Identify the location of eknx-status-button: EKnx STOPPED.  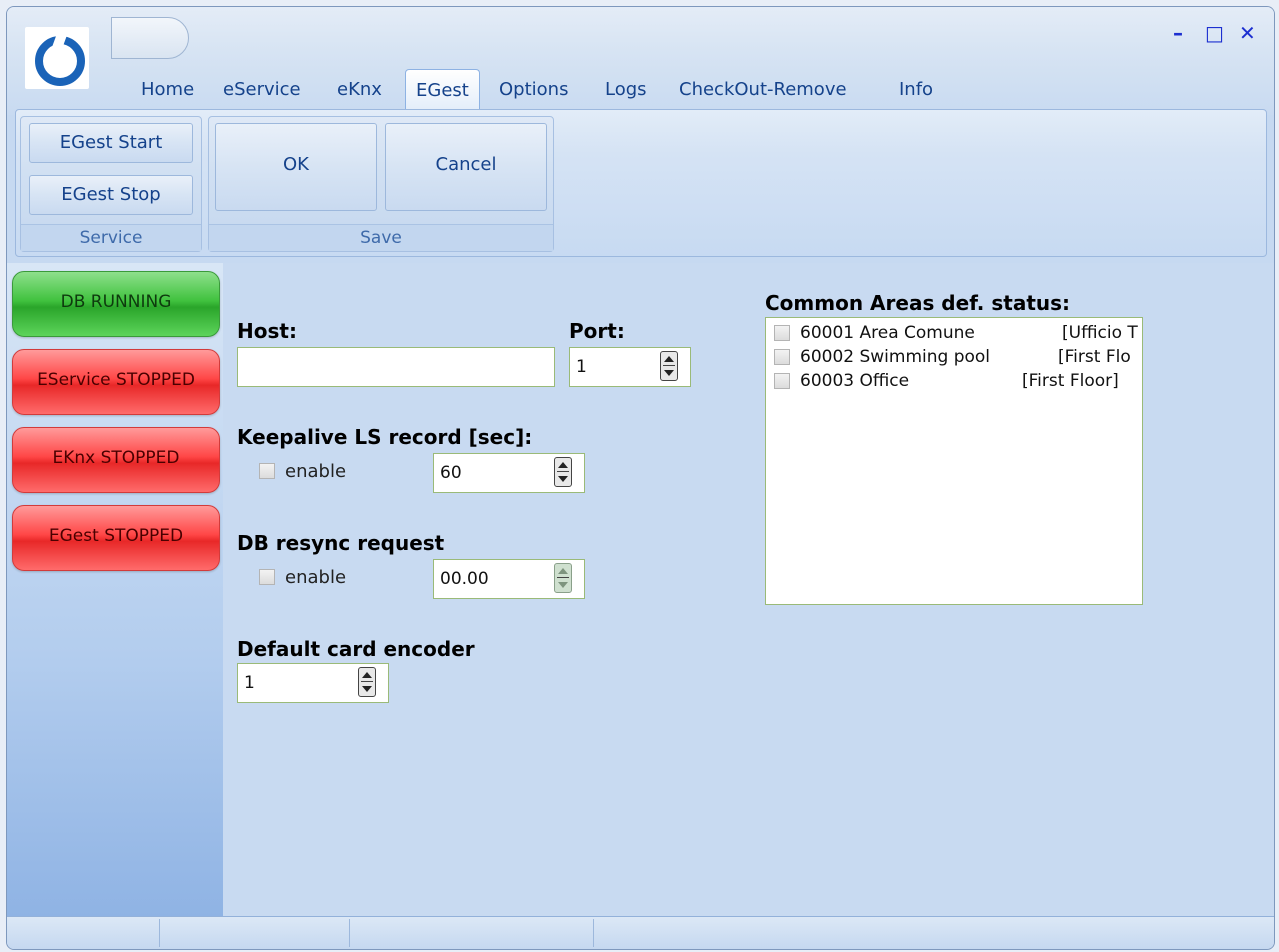
(116, 460).